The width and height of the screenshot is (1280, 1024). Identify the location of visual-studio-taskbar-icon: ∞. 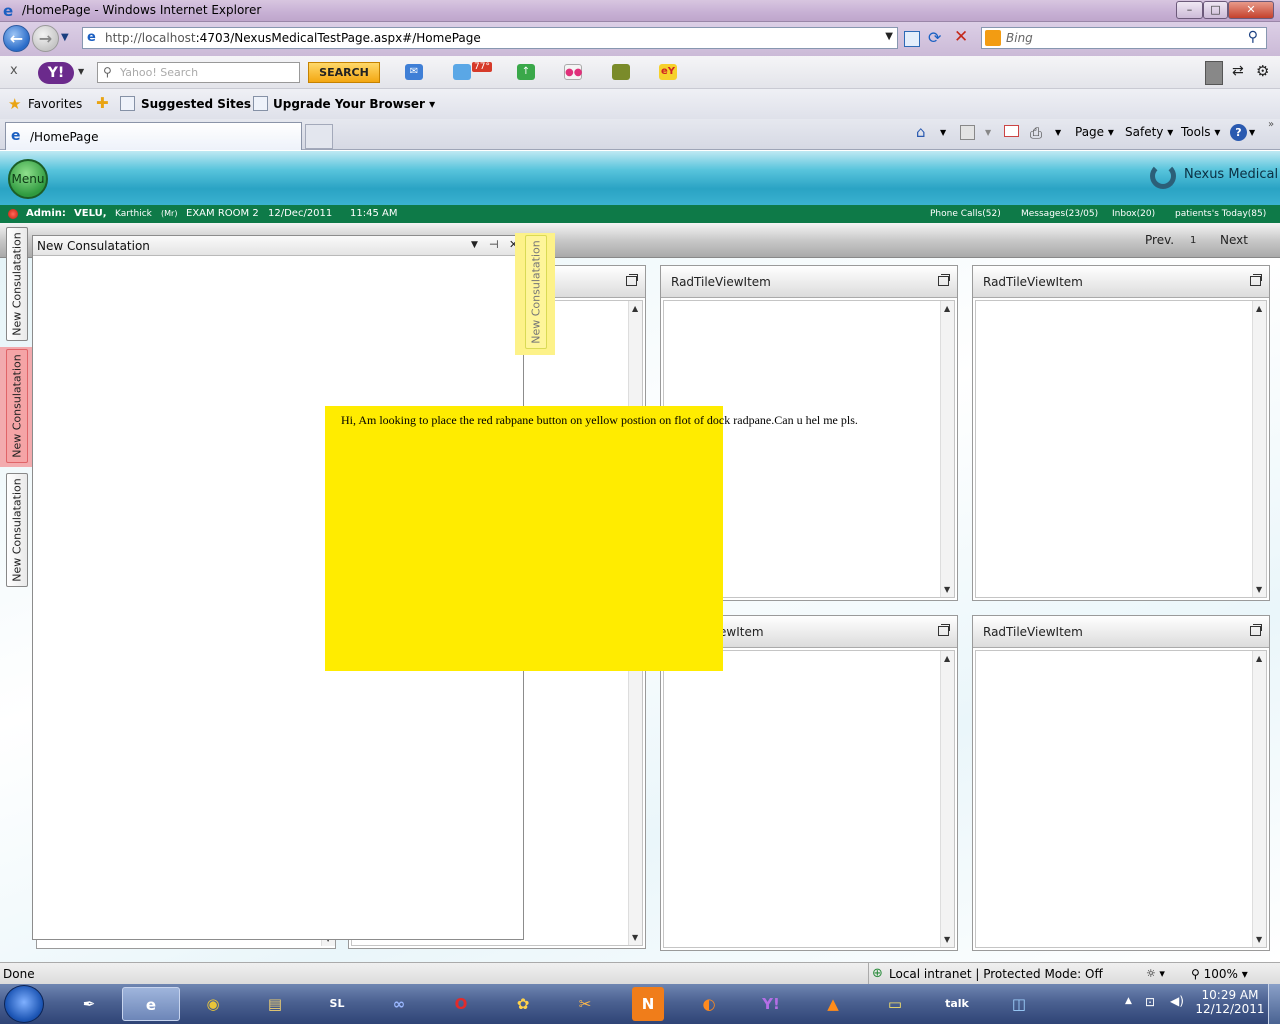
(399, 1004).